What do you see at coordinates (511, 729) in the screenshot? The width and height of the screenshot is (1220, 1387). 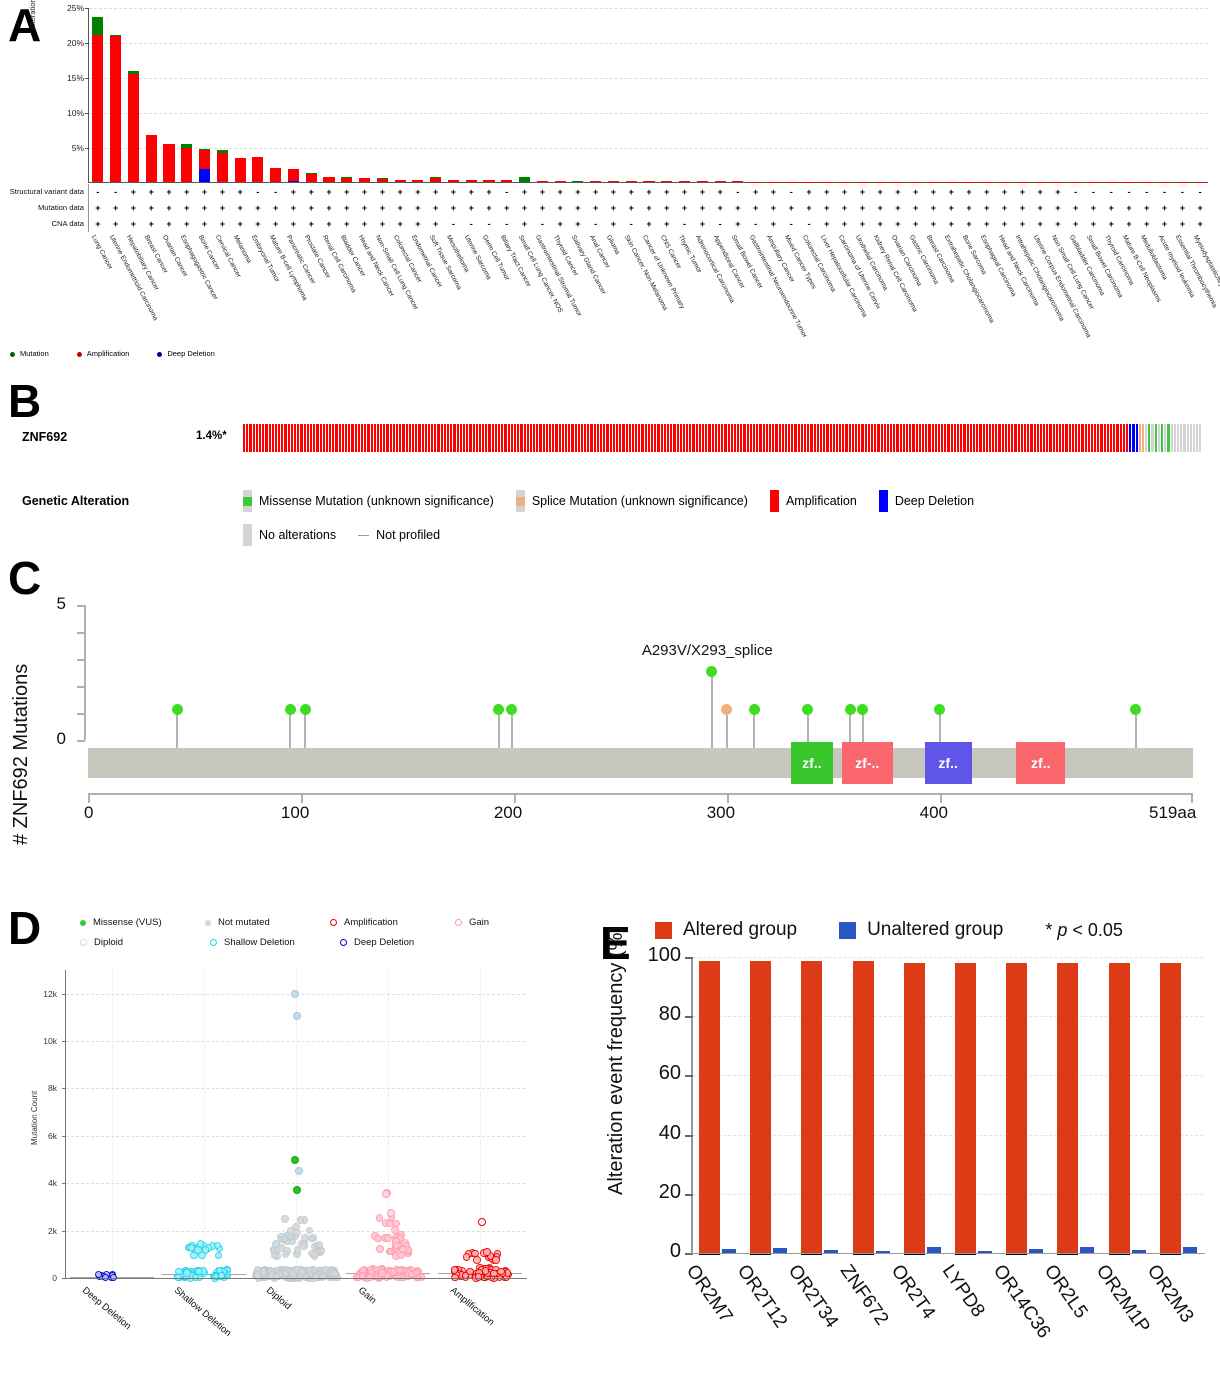 I see `lollipop-stem` at bounding box center [511, 729].